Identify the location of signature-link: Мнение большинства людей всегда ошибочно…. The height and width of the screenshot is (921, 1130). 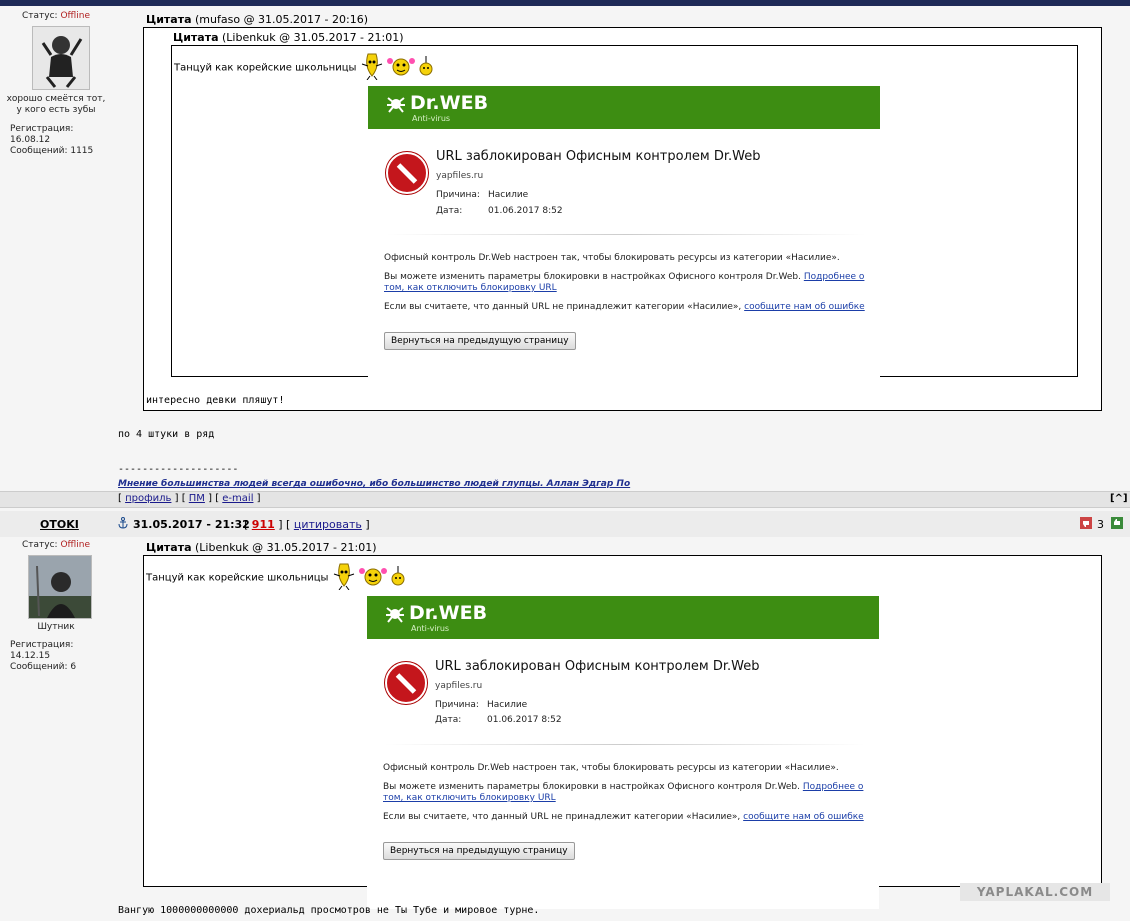
(374, 484).